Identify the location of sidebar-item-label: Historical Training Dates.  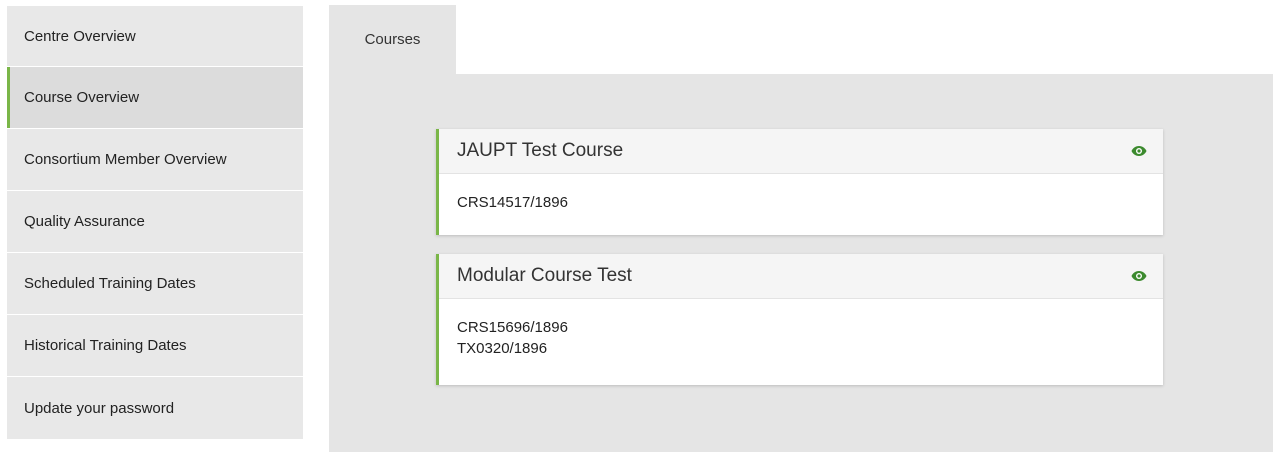
(105, 345).